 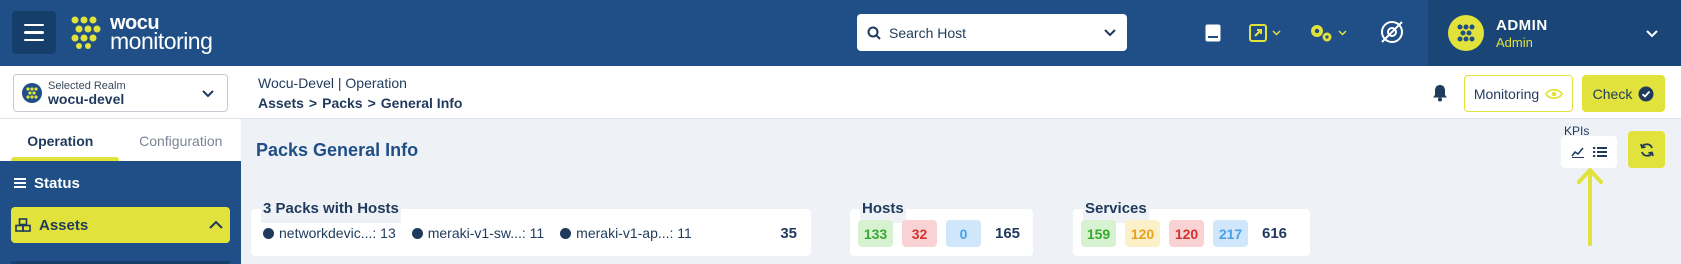 I want to click on list-item: meraki-v1-ap... : 11, so click(x=626, y=233).